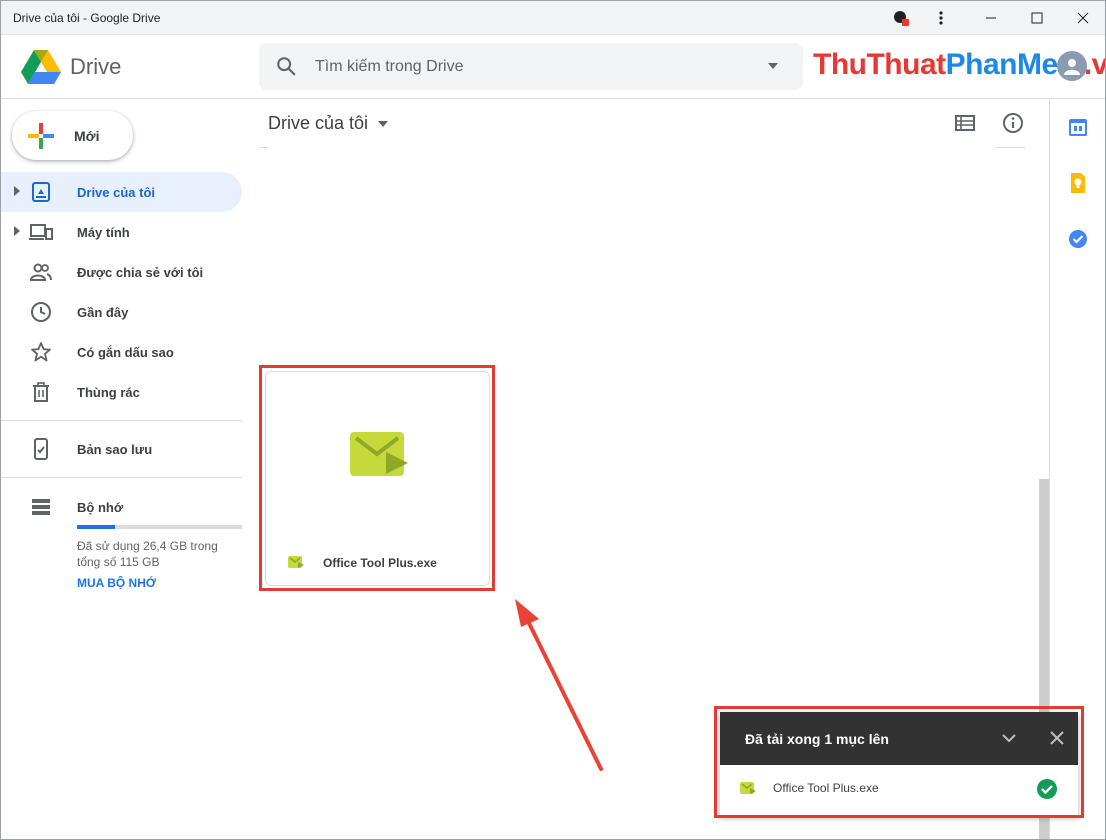 This screenshot has width=1106, height=840. Describe the element at coordinates (1078, 127) in the screenshot. I see `calendar-icon` at that location.